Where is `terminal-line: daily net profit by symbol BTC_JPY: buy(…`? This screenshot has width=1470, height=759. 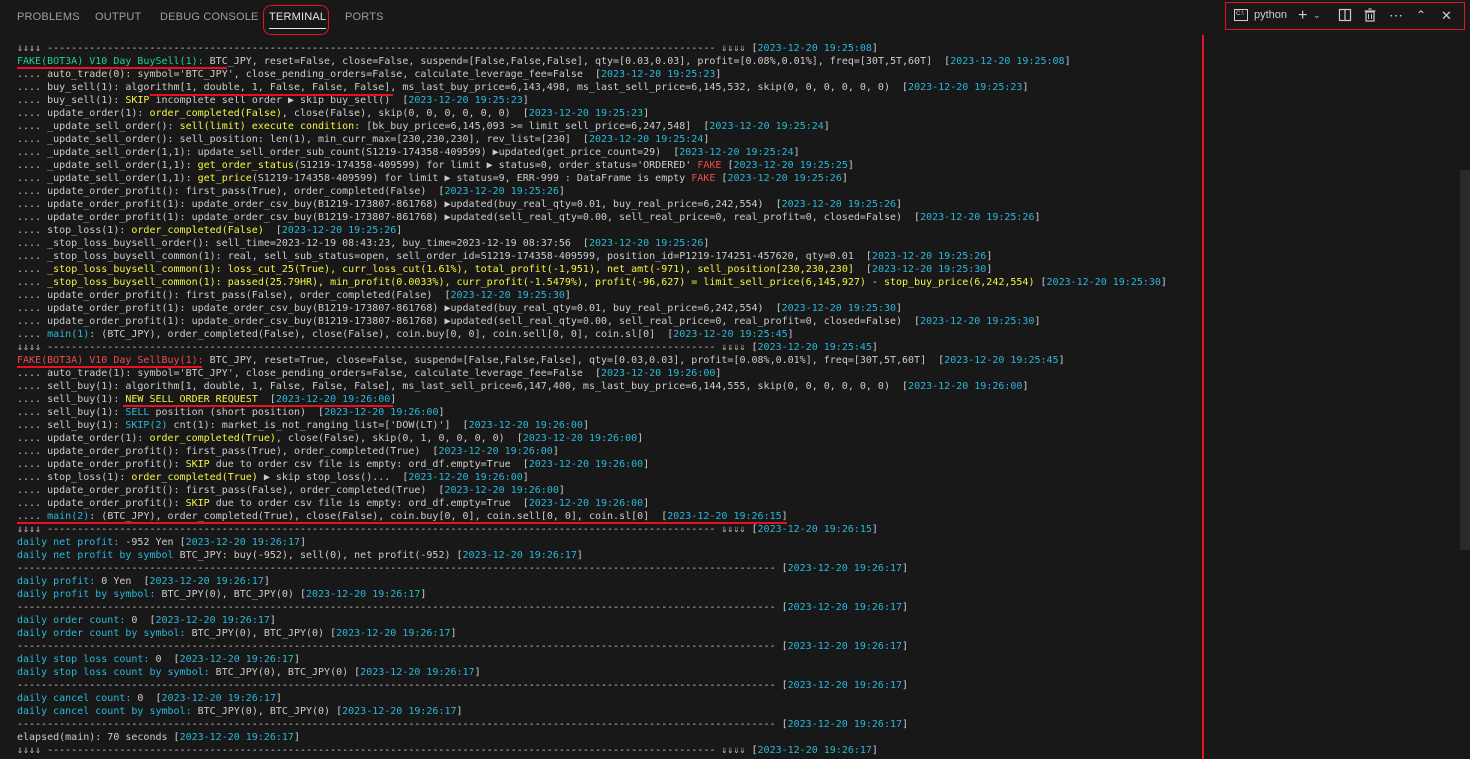 terminal-line: daily net profit by symbol BTC_JPY: buy(… is located at coordinates (607, 555).